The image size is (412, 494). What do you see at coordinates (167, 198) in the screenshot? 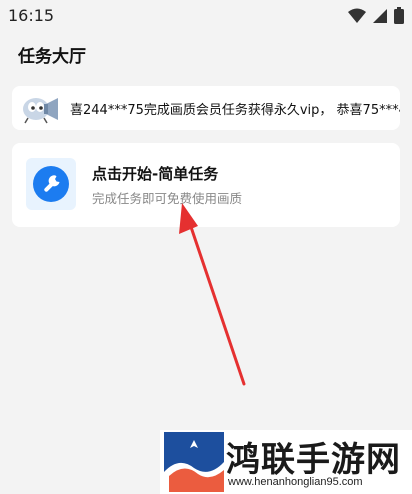
I see `task-subtitle: 完成任务即可免费使用画质` at bounding box center [167, 198].